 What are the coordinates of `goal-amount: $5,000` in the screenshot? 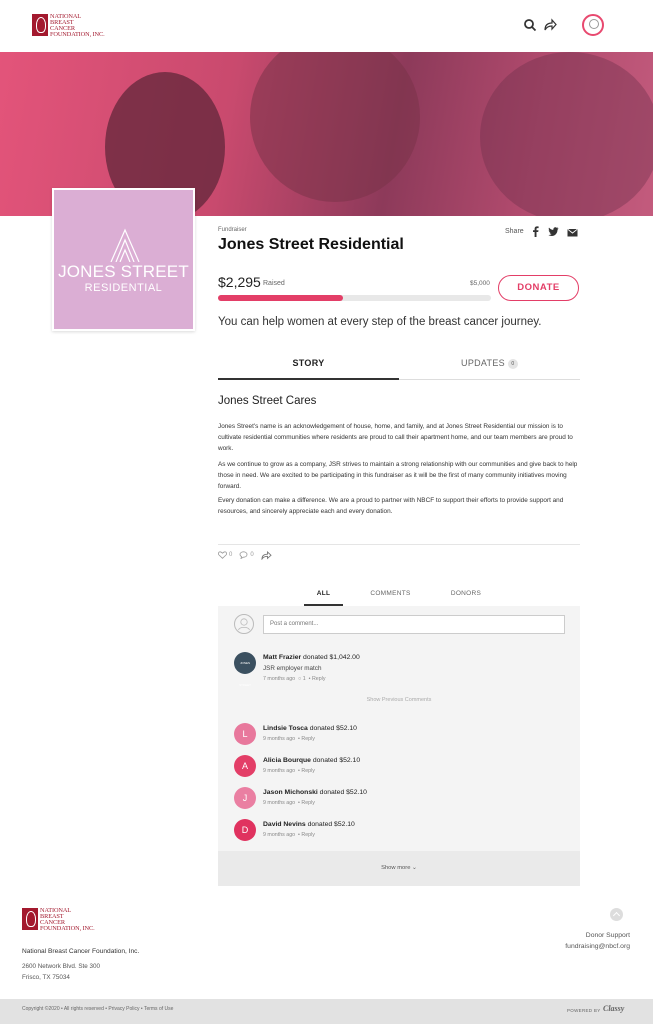 It's located at (480, 283).